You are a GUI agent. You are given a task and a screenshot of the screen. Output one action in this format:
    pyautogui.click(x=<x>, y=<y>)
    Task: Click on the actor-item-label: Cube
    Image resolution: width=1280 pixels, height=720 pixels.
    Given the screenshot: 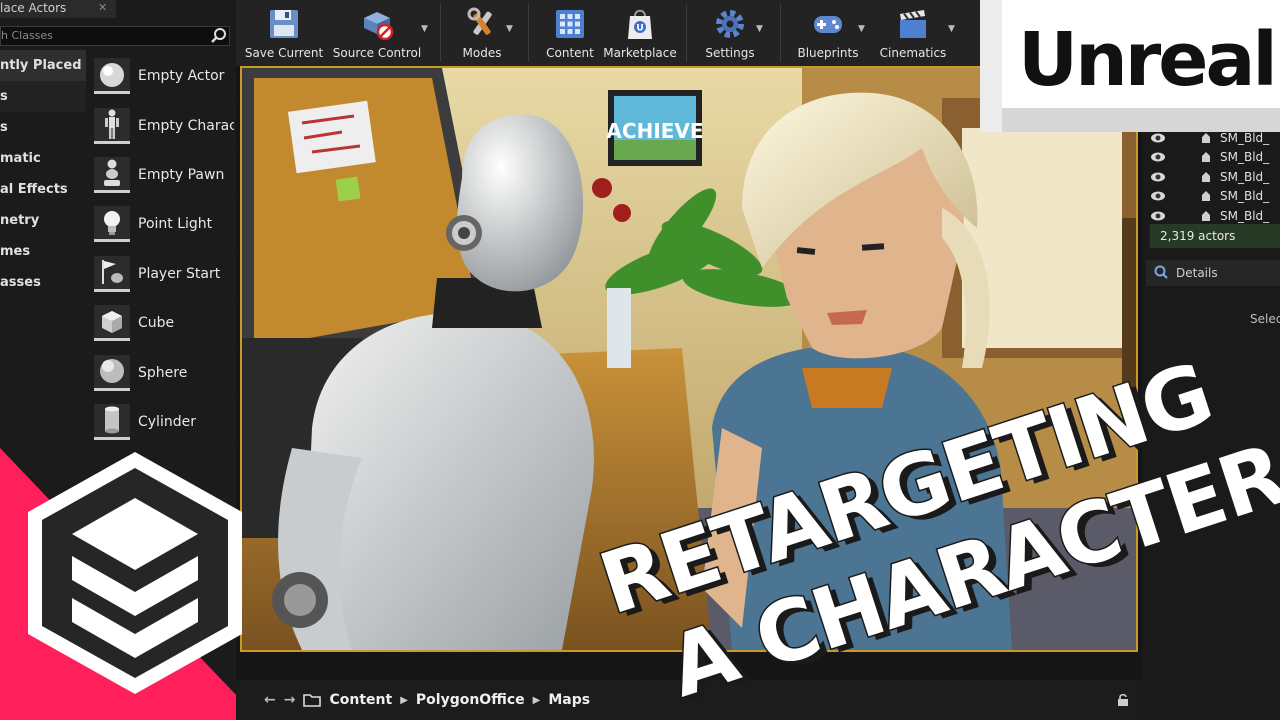 What is the action you would take?
    pyautogui.click(x=156, y=323)
    